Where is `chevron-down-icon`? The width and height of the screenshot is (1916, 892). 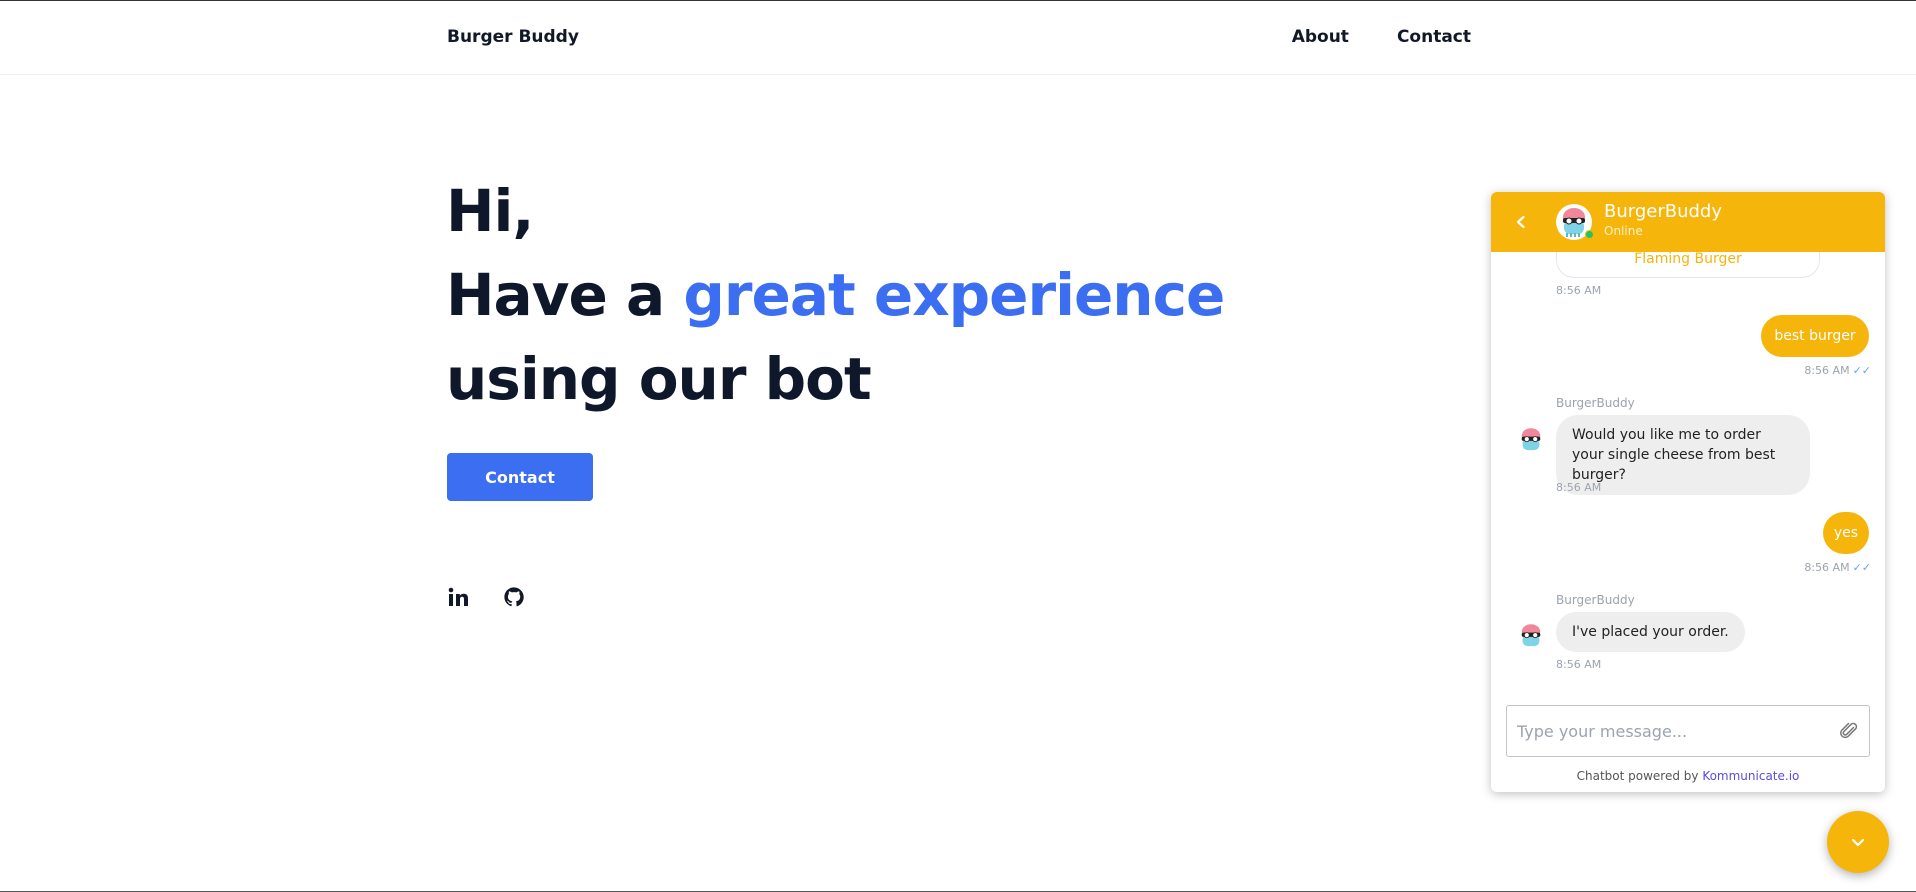
chevron-down-icon is located at coordinates (1858, 842).